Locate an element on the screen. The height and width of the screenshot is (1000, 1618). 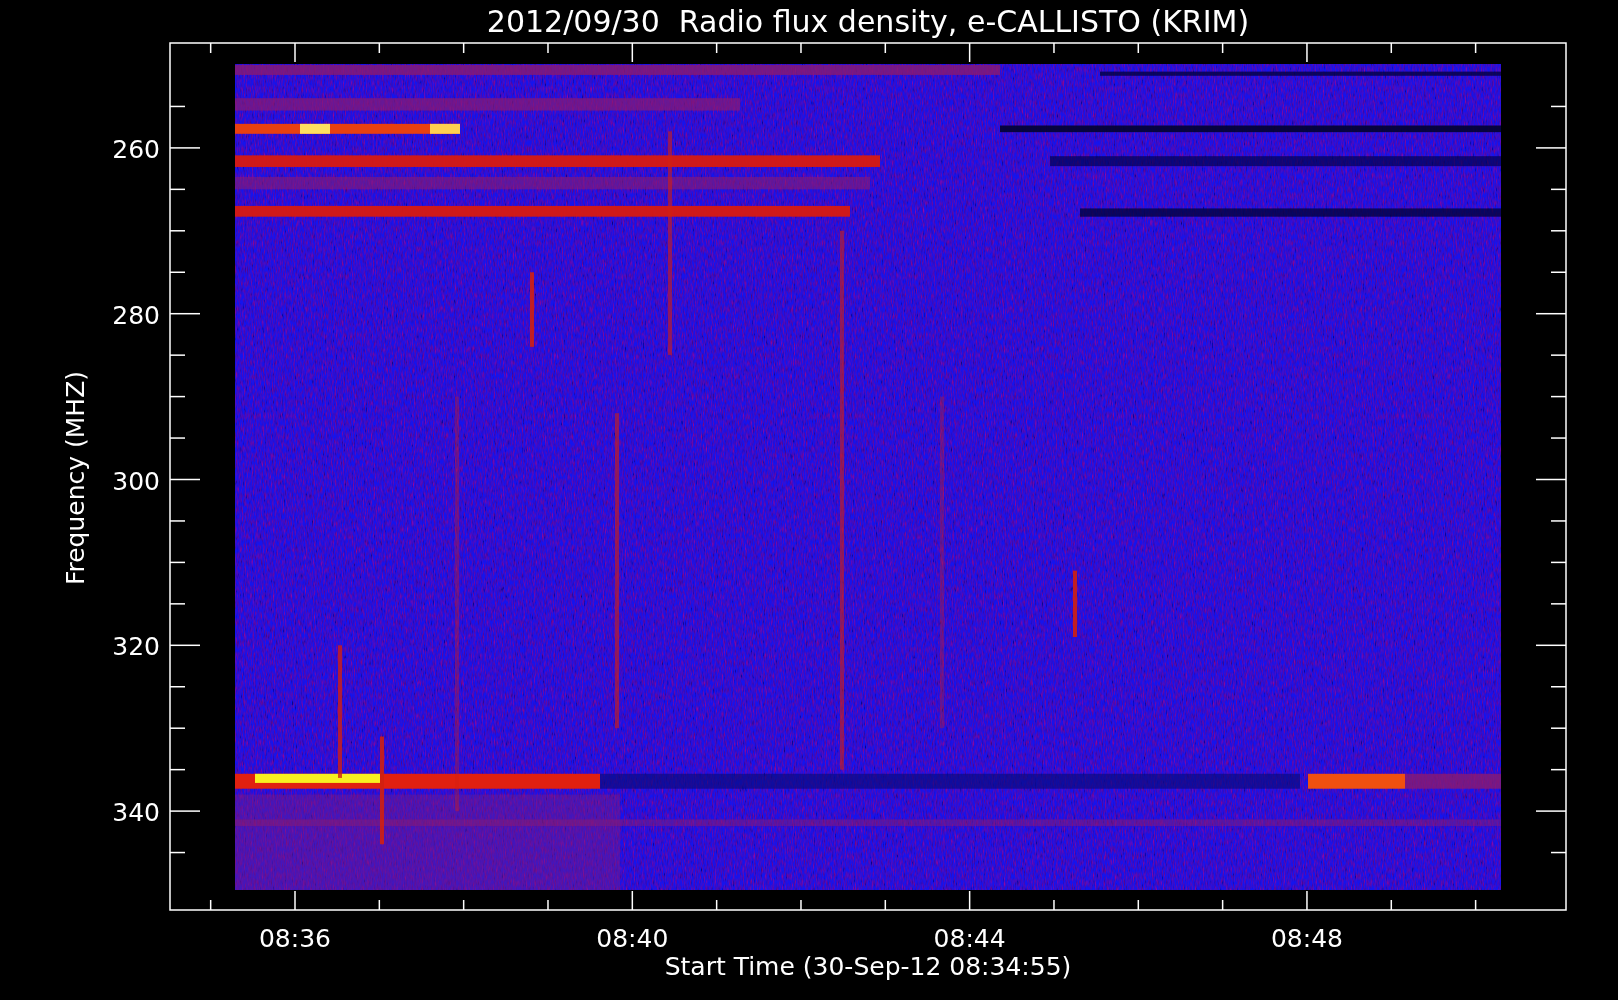
tick-label: 320 is located at coordinates (136, 647).